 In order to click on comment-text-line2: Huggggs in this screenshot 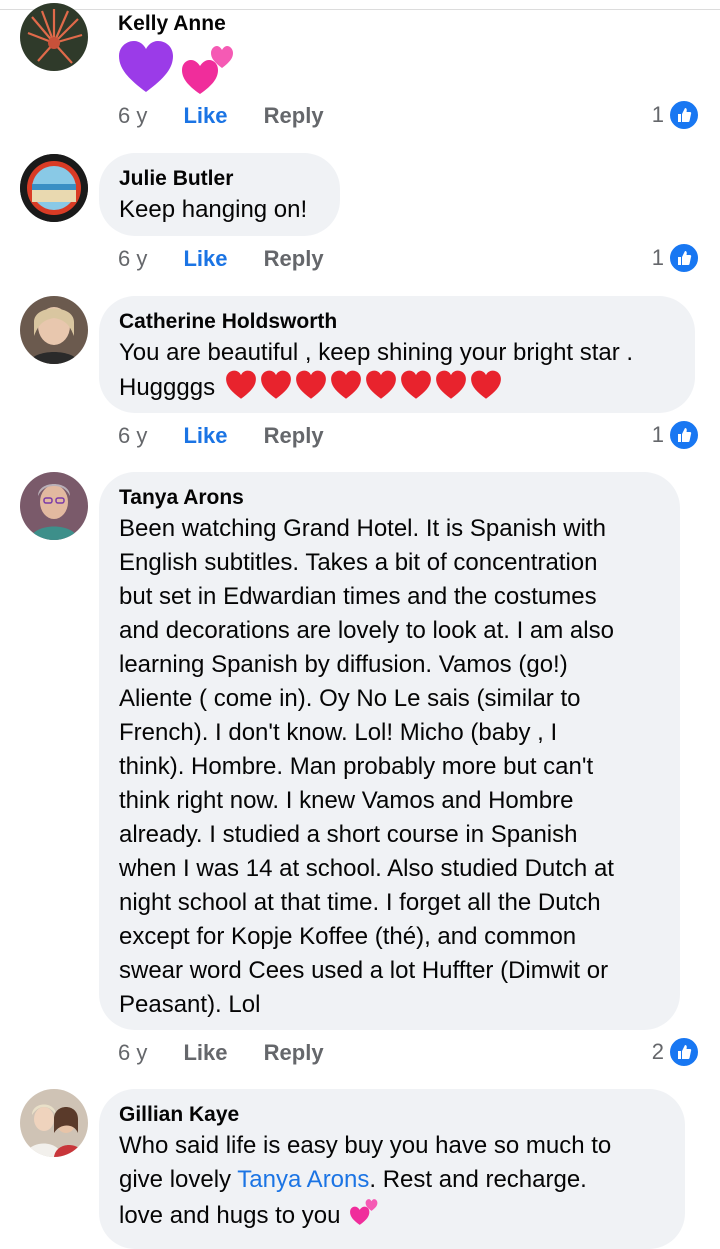, I will do `click(397, 387)`.